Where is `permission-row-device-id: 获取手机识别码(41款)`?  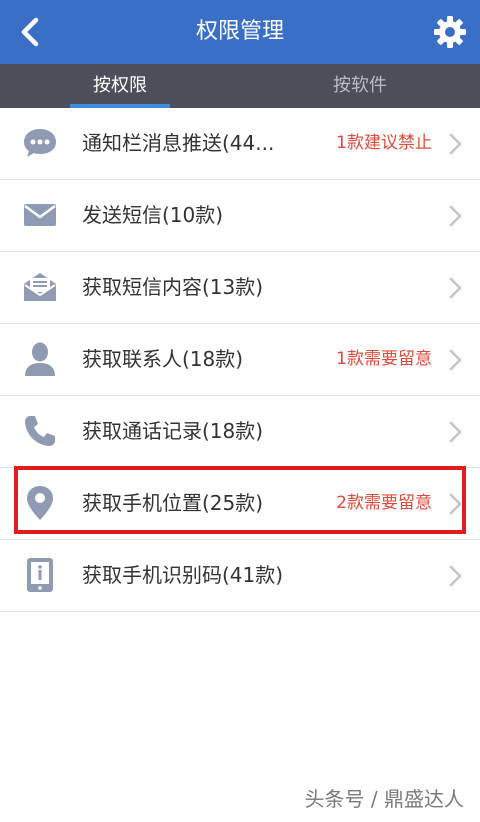 permission-row-device-id: 获取手机识别码(41款) is located at coordinates (240, 576).